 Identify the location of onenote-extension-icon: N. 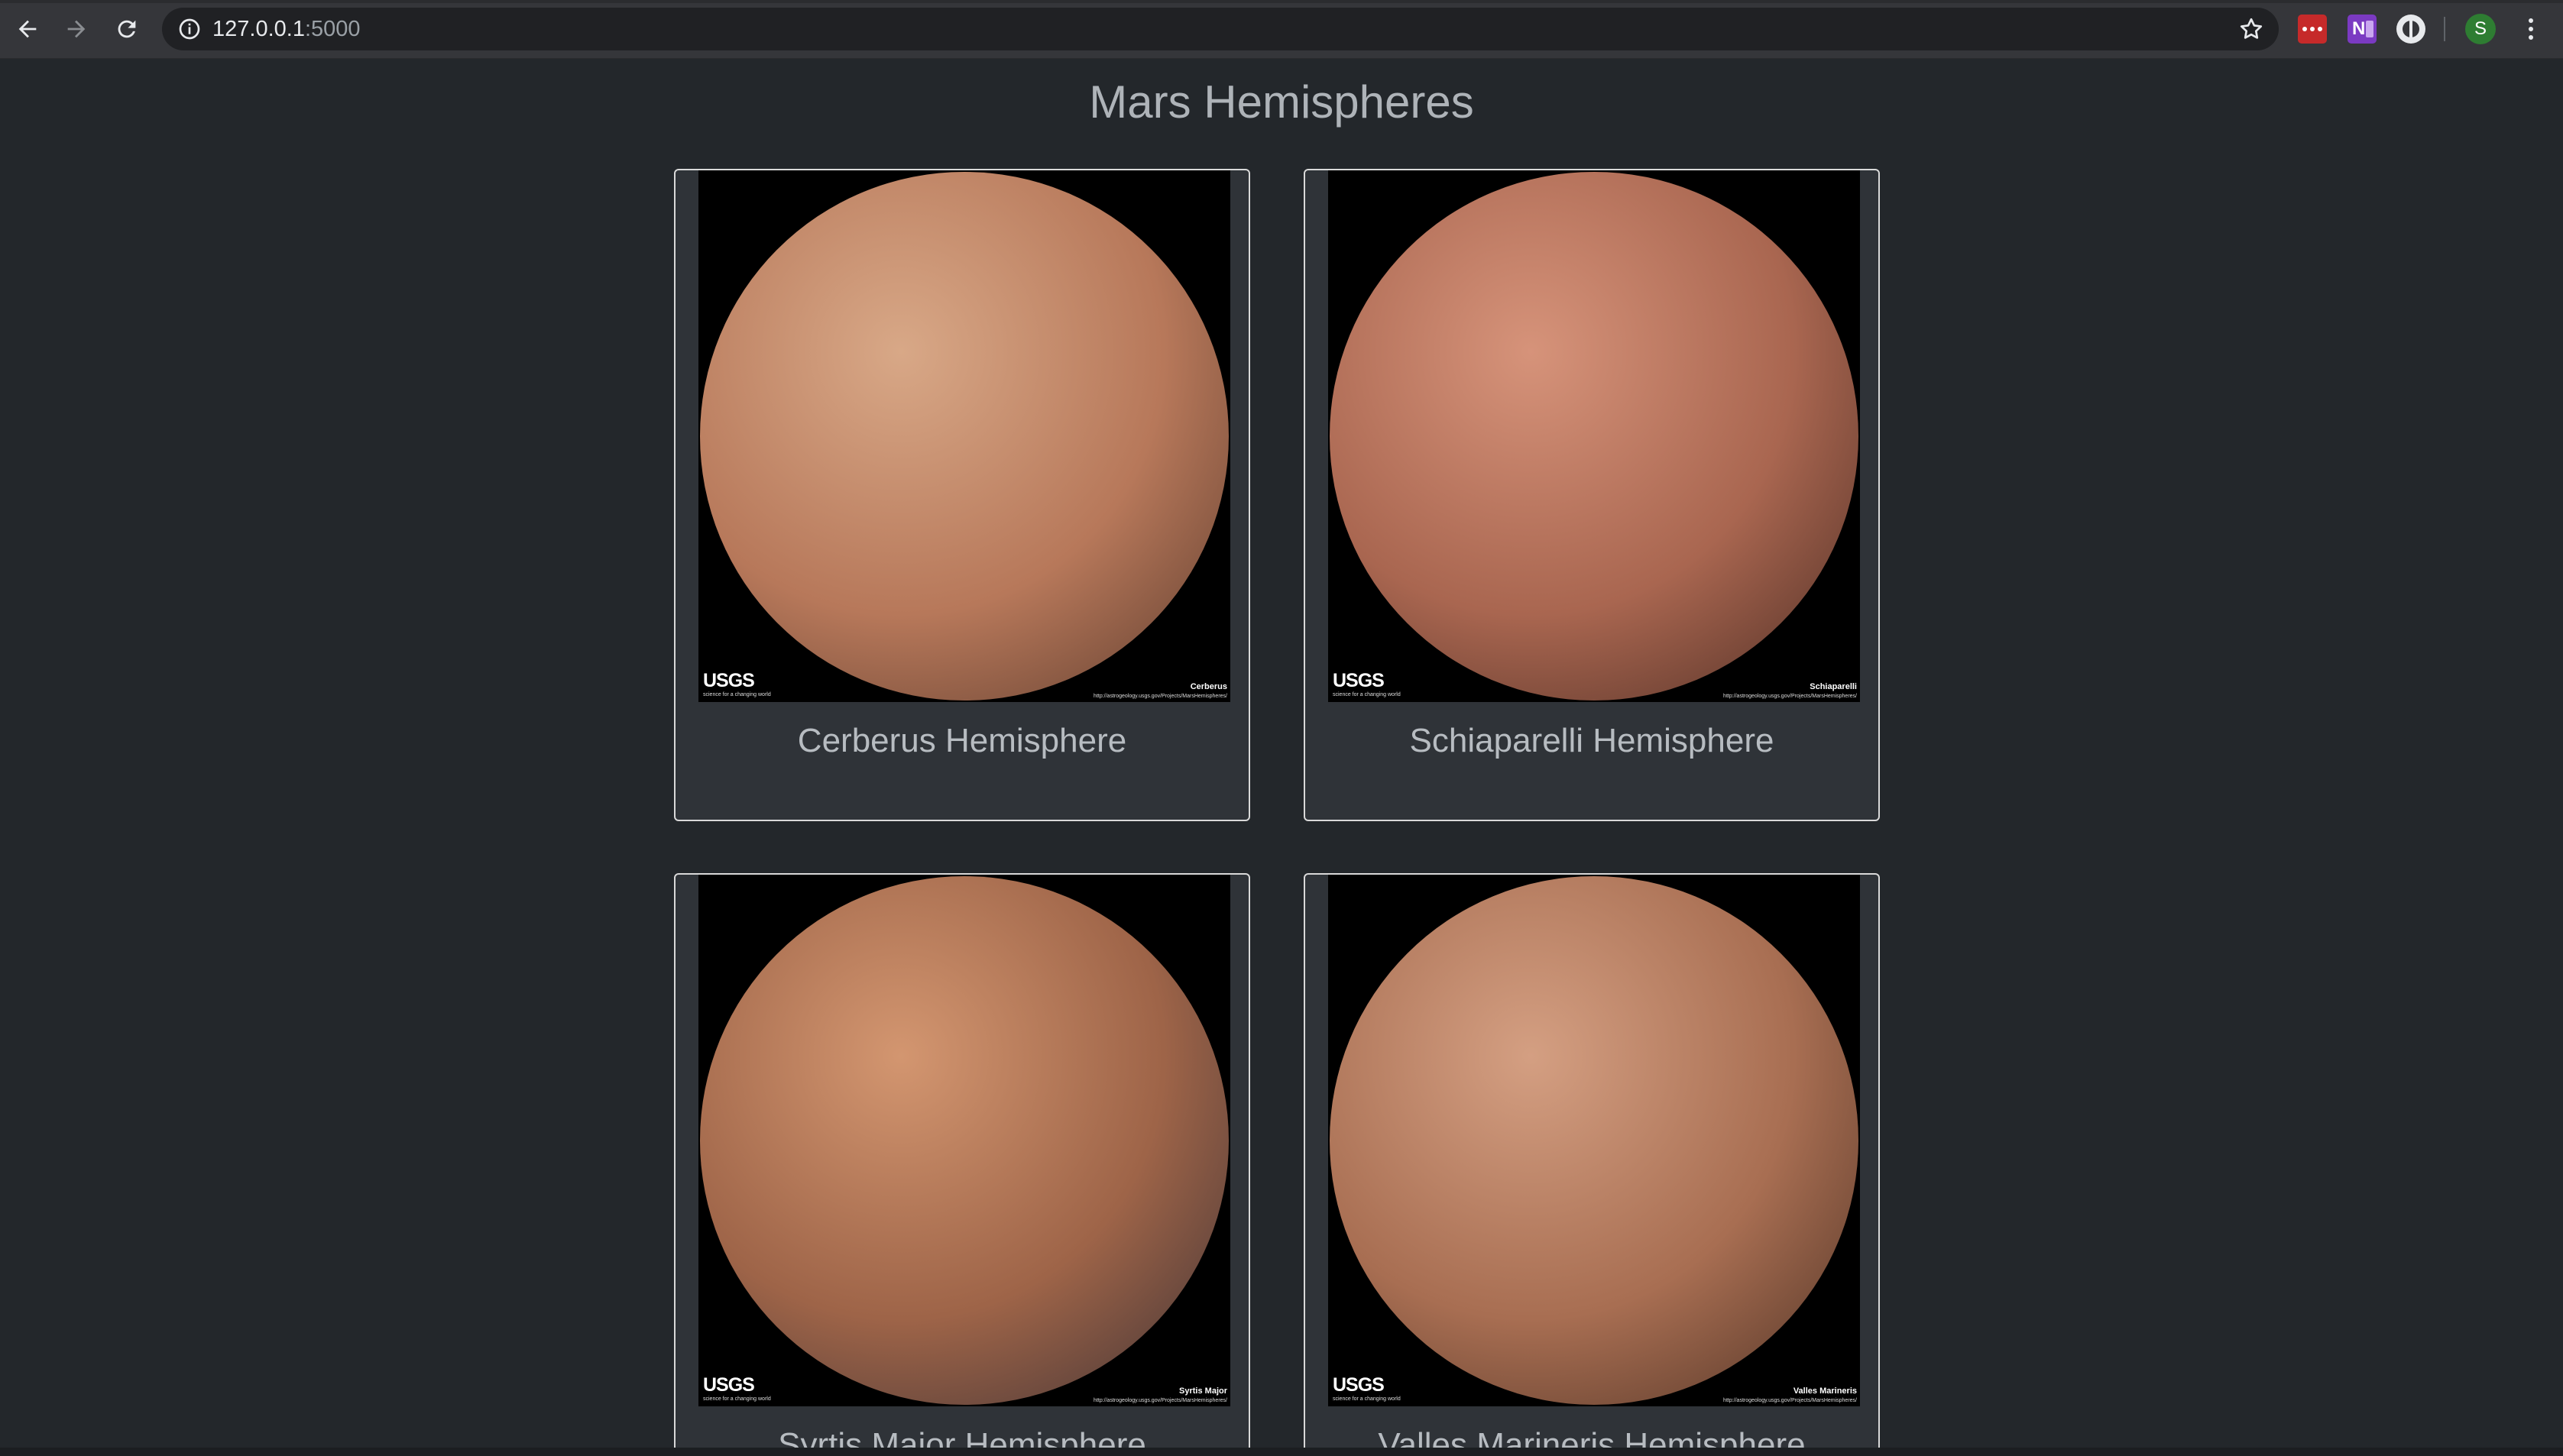
(2362, 30).